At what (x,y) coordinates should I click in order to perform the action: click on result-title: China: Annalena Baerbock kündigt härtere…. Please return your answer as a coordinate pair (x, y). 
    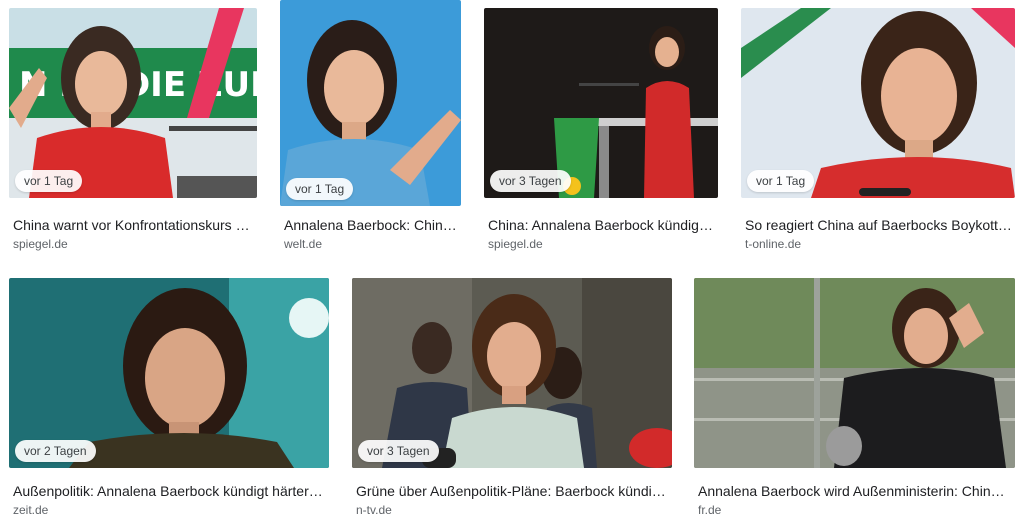
    Looking at the image, I should click on (602, 225).